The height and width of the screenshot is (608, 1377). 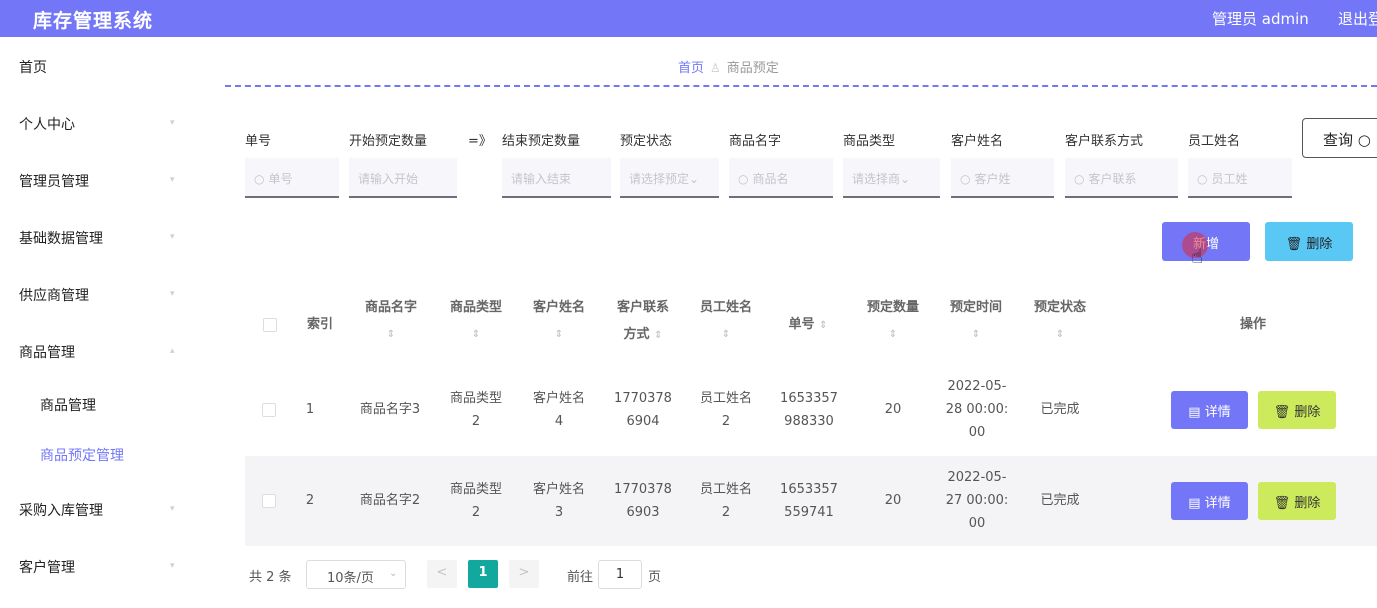 What do you see at coordinates (976, 321) in the screenshot?
I see `column-header-time: 预定时间 ⇕` at bounding box center [976, 321].